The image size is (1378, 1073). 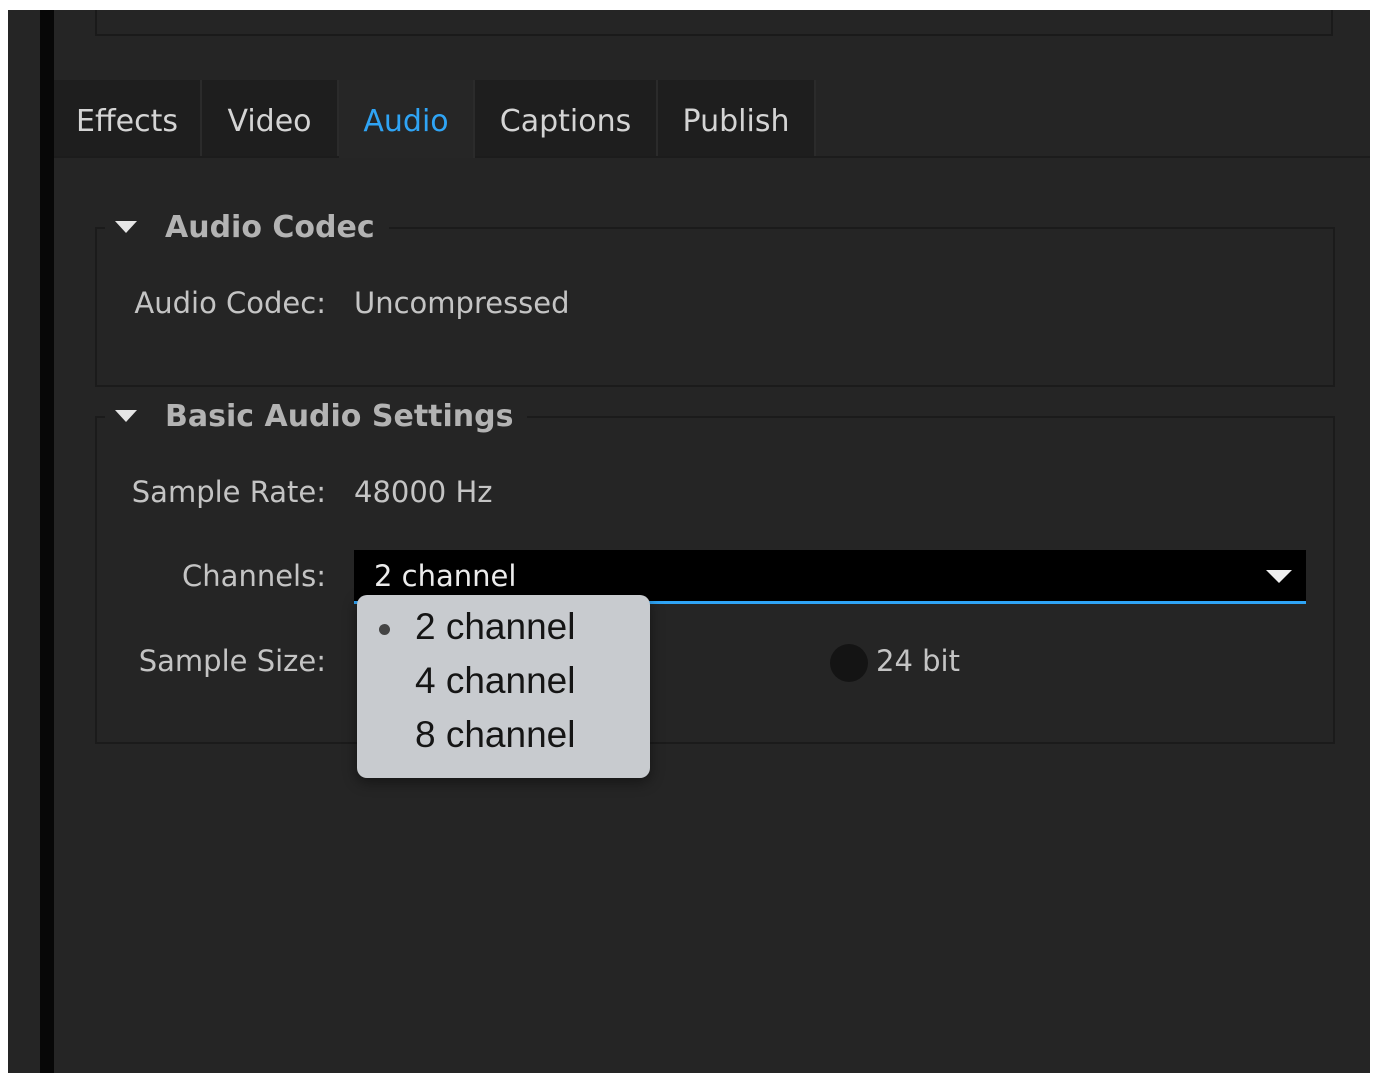 What do you see at coordinates (445, 576) in the screenshot?
I see `channels-dropdown-value: 2 channel` at bounding box center [445, 576].